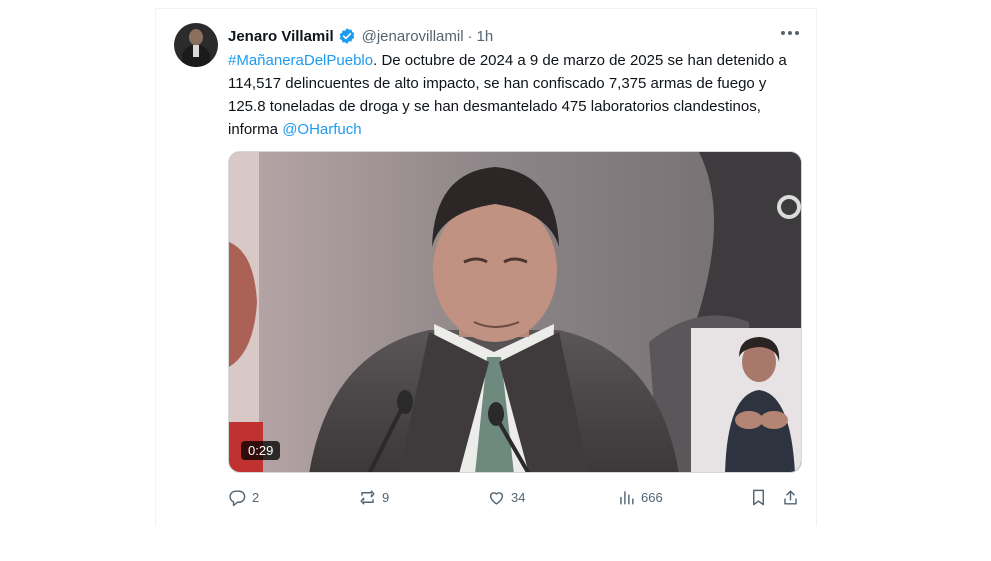  Describe the element at coordinates (518, 497) in the screenshot. I see `like-count: 34` at that location.